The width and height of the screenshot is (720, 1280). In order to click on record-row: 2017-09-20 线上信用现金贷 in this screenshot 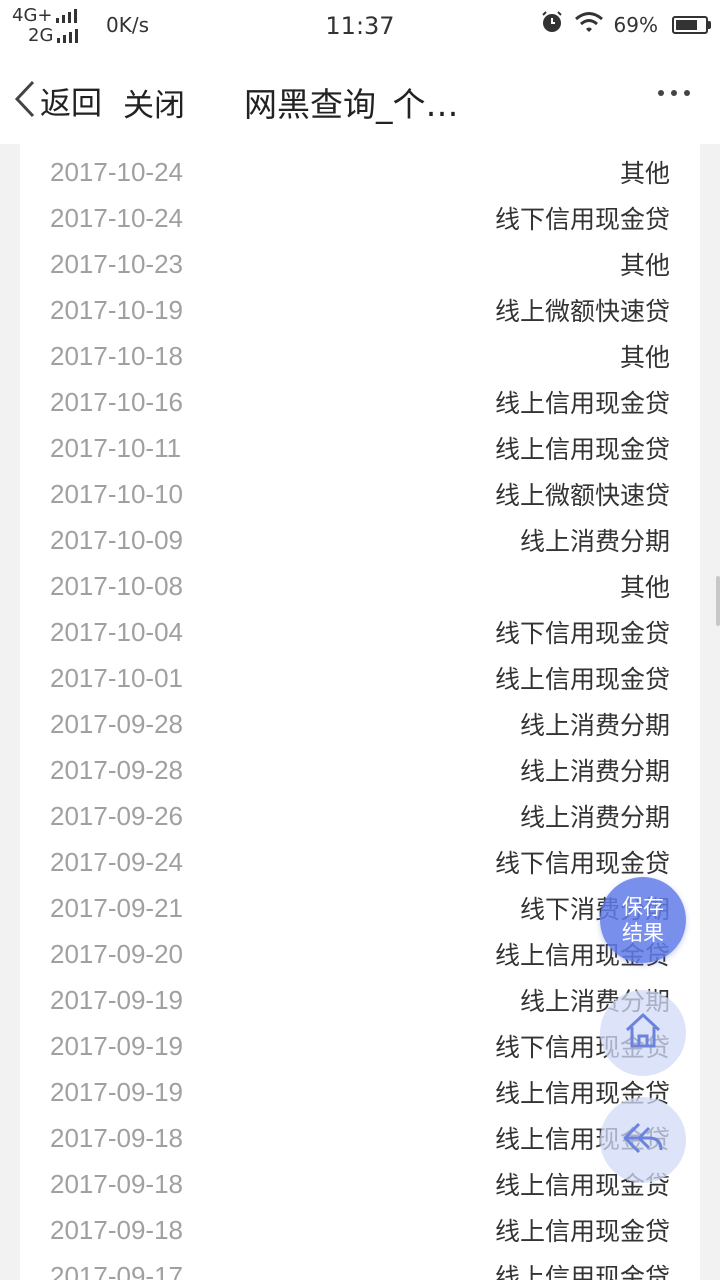, I will do `click(360, 954)`.